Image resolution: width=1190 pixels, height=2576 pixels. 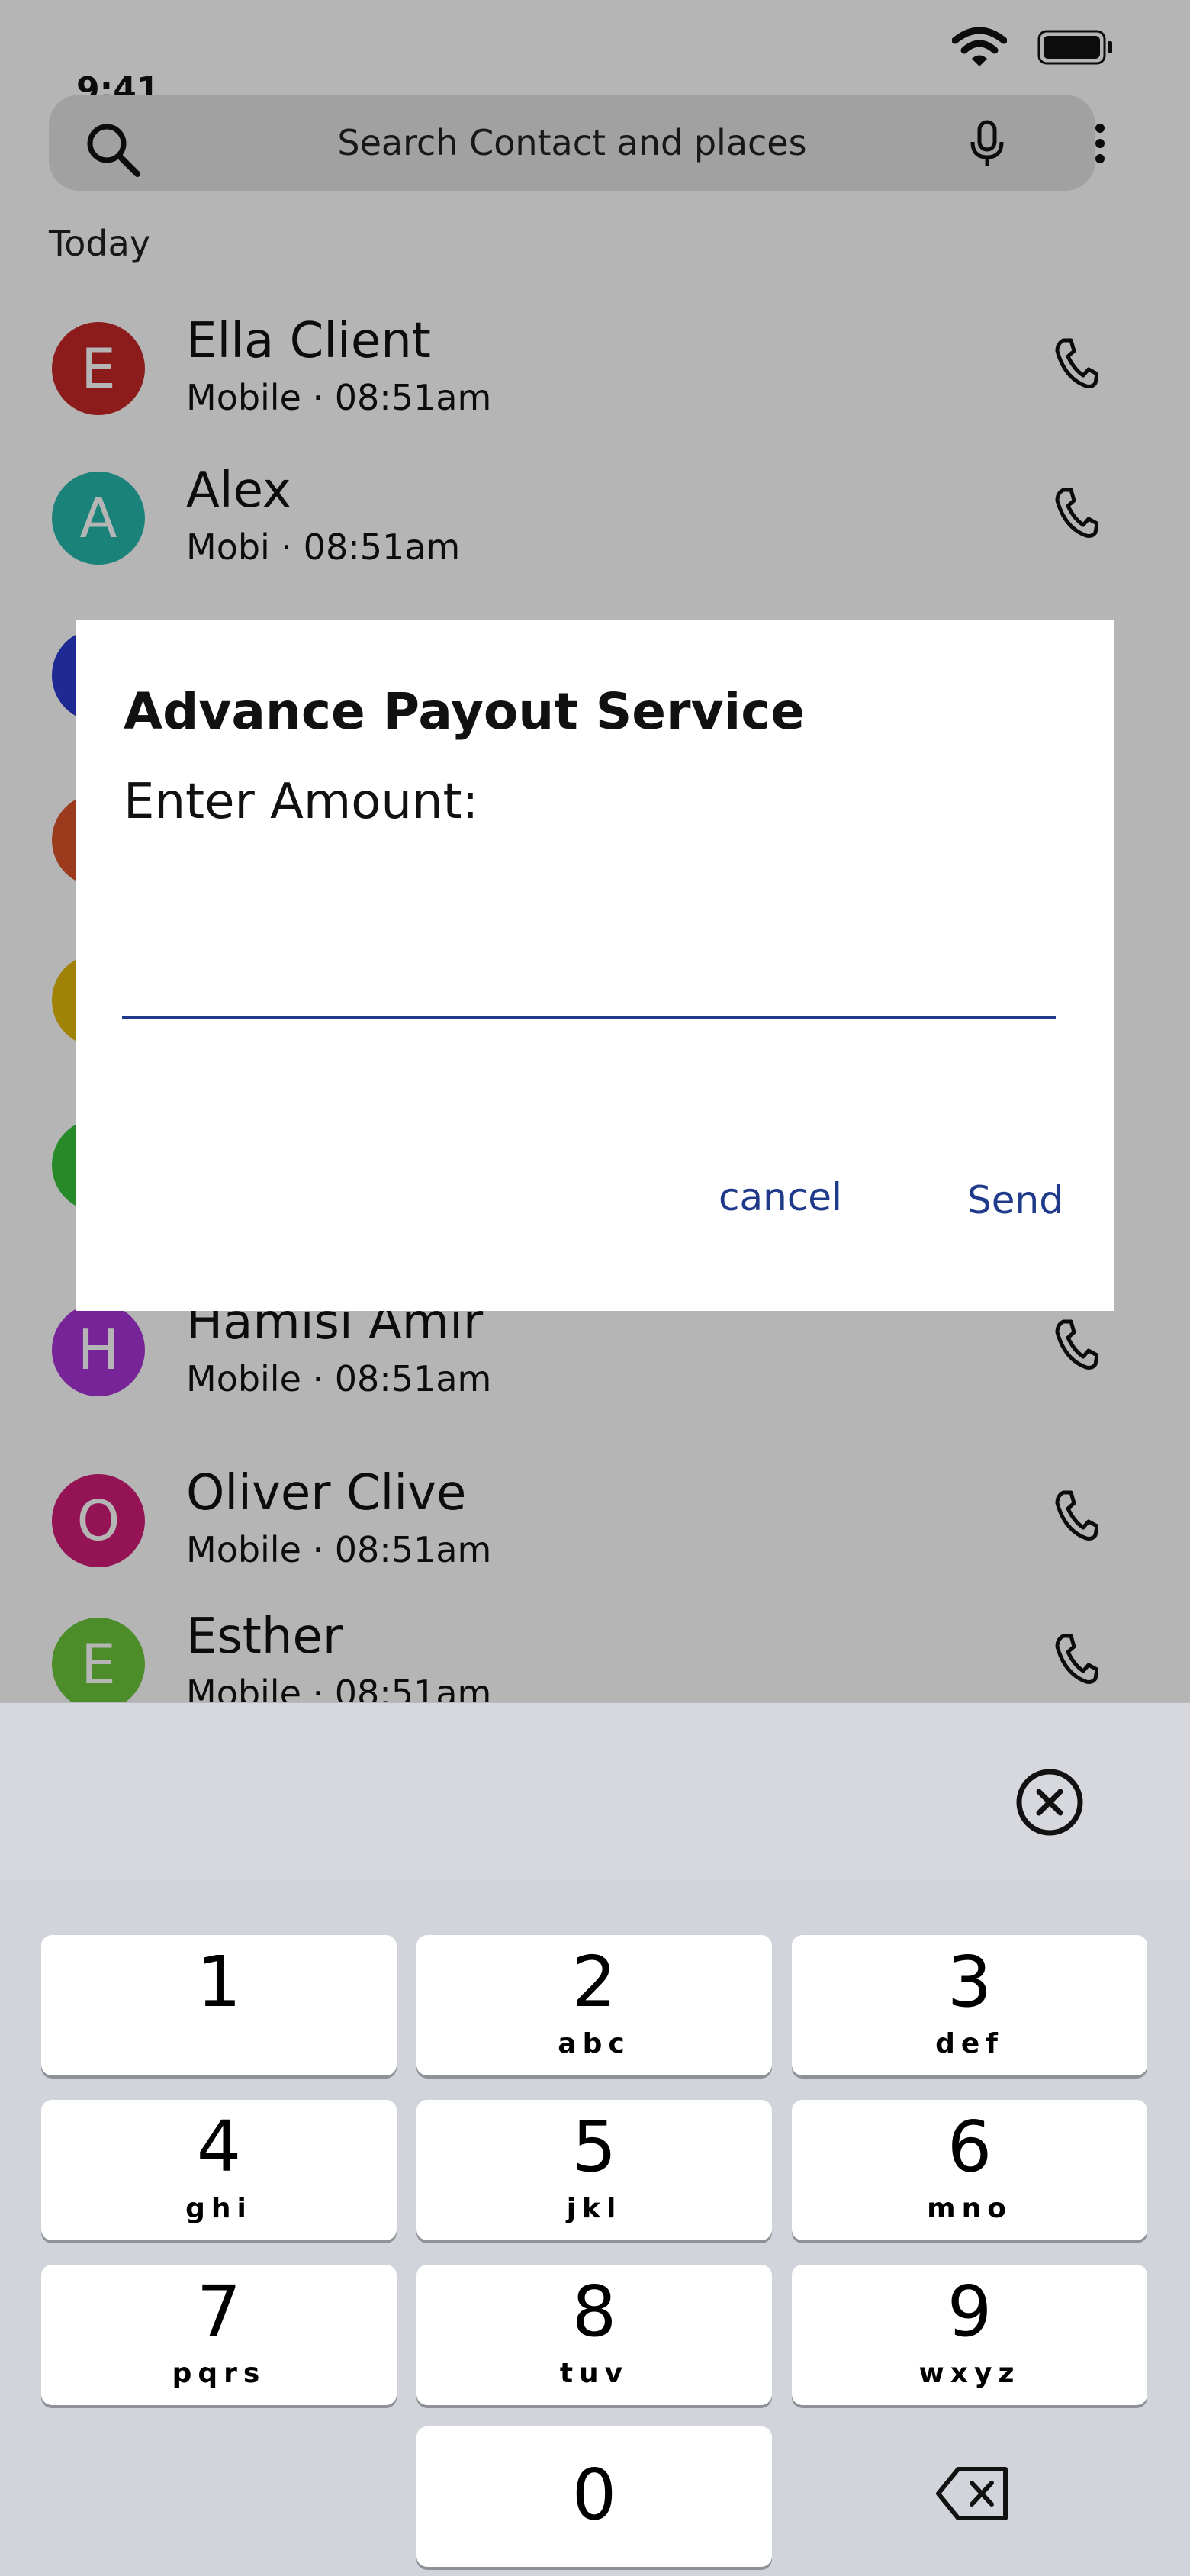 I want to click on key-digit: 6, so click(x=969, y=2147).